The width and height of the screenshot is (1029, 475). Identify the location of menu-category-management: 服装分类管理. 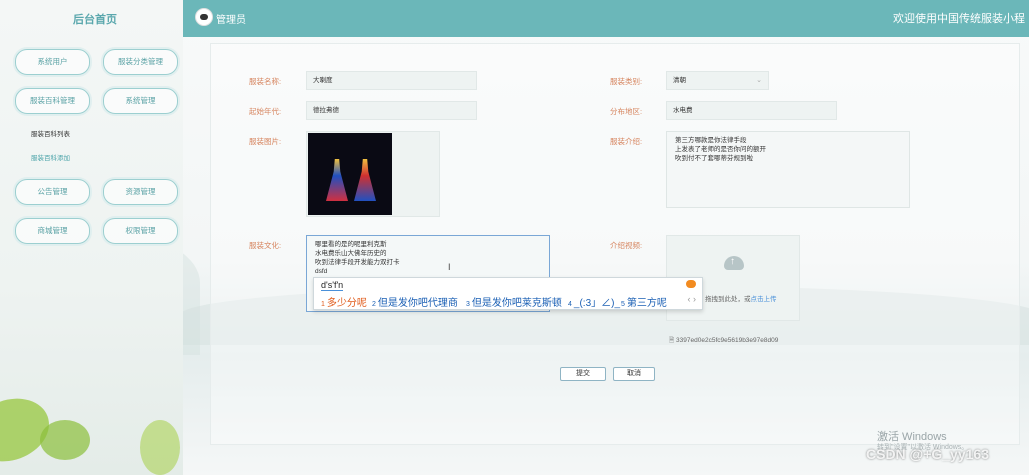
(140, 62).